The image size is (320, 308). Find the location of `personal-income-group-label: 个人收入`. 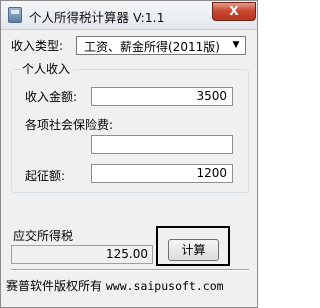

personal-income-group-label: 个人收入 is located at coordinates (46, 68).